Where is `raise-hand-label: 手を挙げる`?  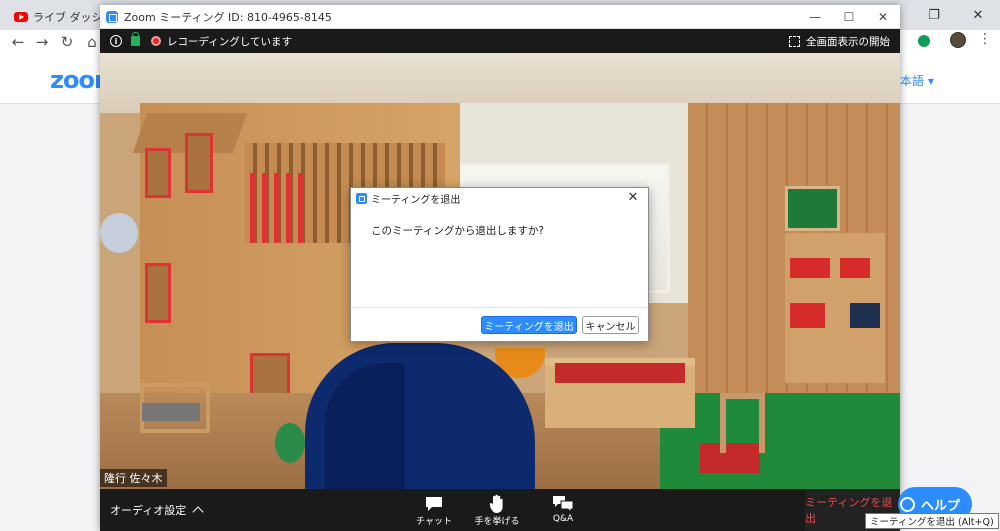
raise-hand-label: 手を挙げる is located at coordinates (497, 522).